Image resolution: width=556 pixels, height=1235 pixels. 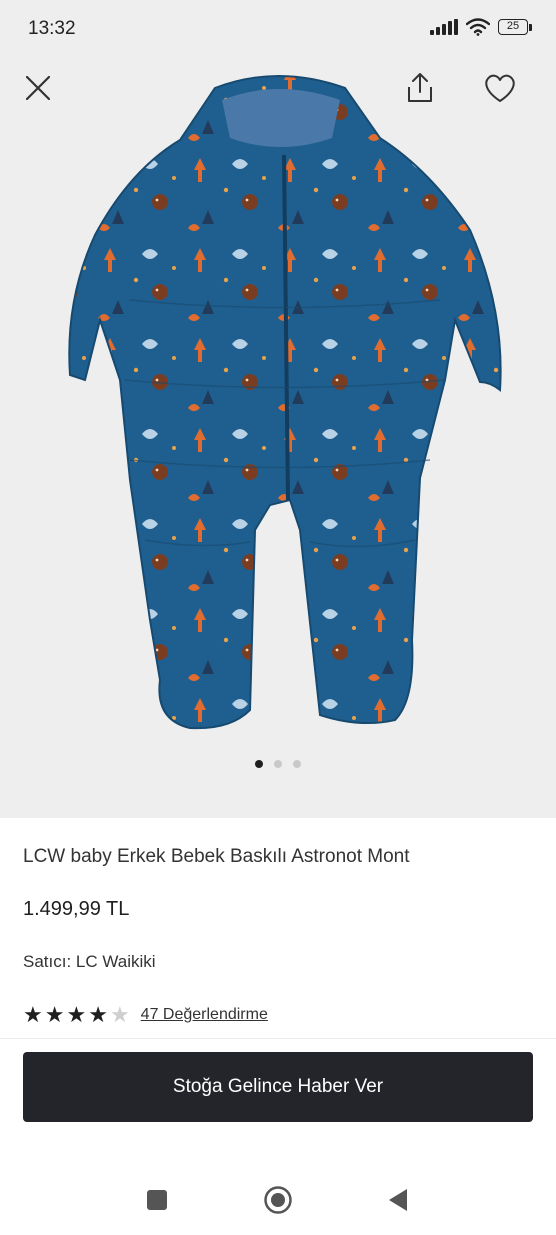 I want to click on favorite-button, so click(x=500, y=88).